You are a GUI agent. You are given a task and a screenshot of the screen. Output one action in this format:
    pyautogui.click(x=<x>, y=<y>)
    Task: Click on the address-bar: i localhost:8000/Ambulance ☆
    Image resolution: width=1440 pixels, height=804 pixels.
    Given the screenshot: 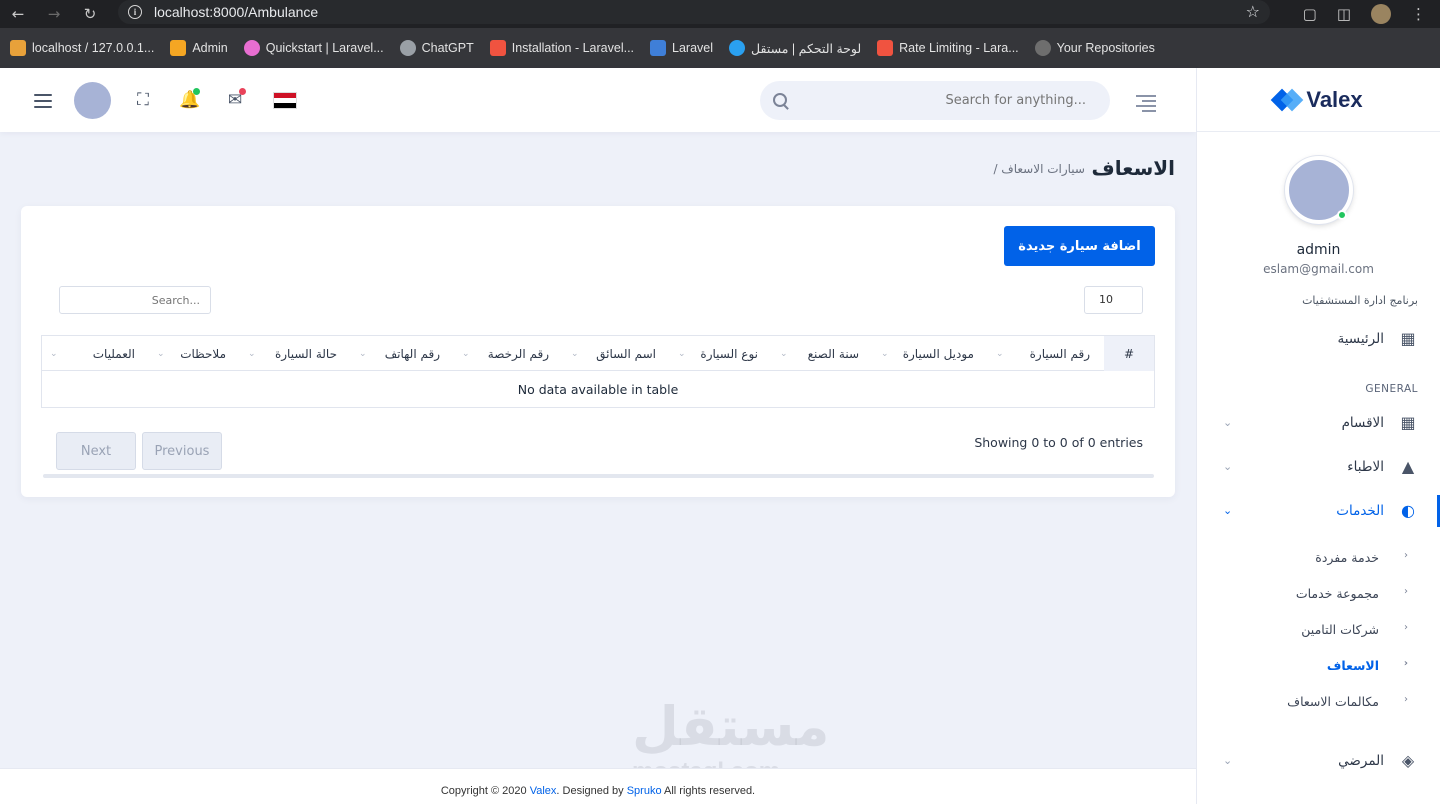 What is the action you would take?
    pyautogui.click(x=694, y=12)
    